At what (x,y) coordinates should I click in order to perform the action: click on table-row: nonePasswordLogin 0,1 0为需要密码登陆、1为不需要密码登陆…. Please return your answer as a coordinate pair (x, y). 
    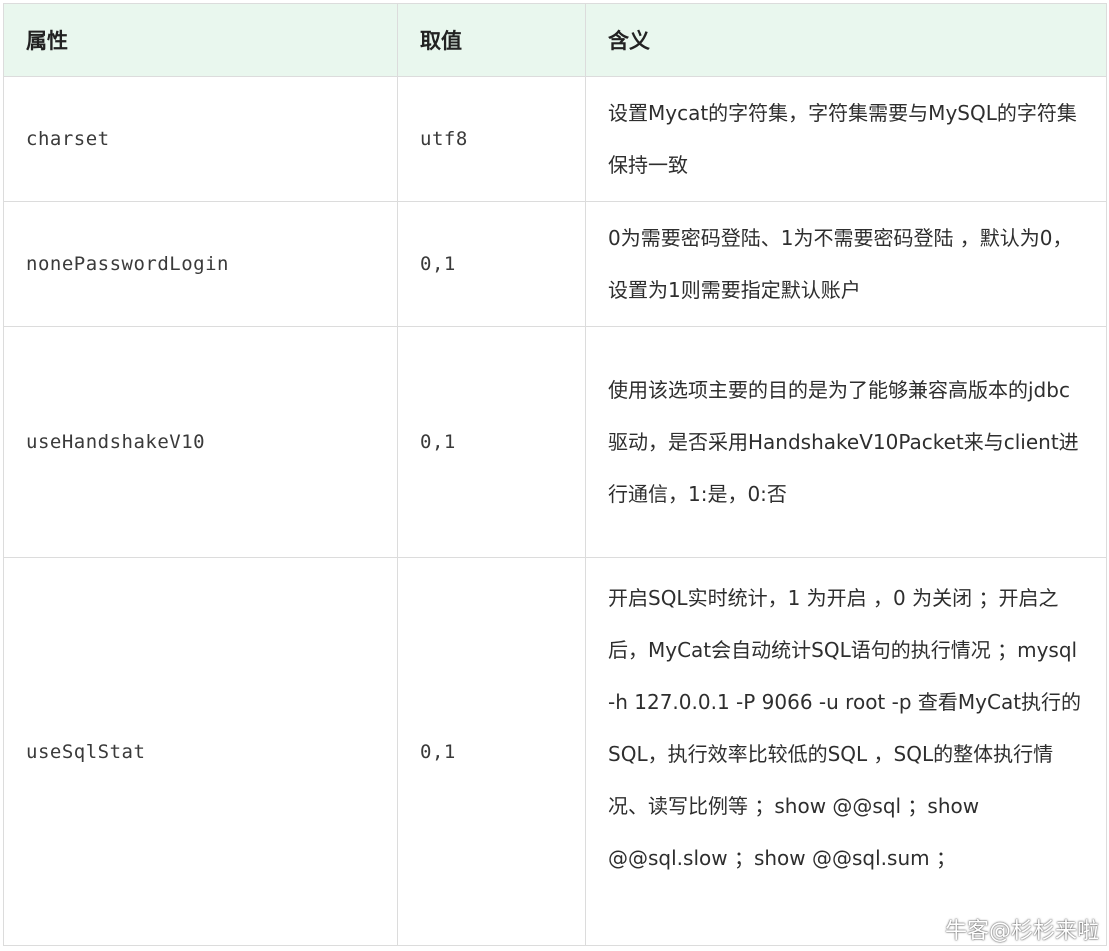
    Looking at the image, I should click on (555, 264).